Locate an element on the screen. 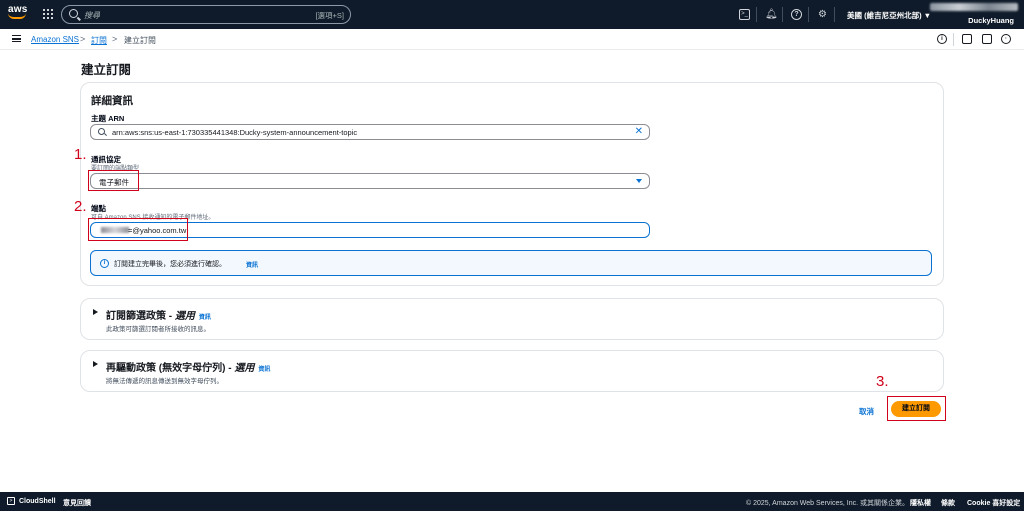  terms-link: 條款 is located at coordinates (948, 503).